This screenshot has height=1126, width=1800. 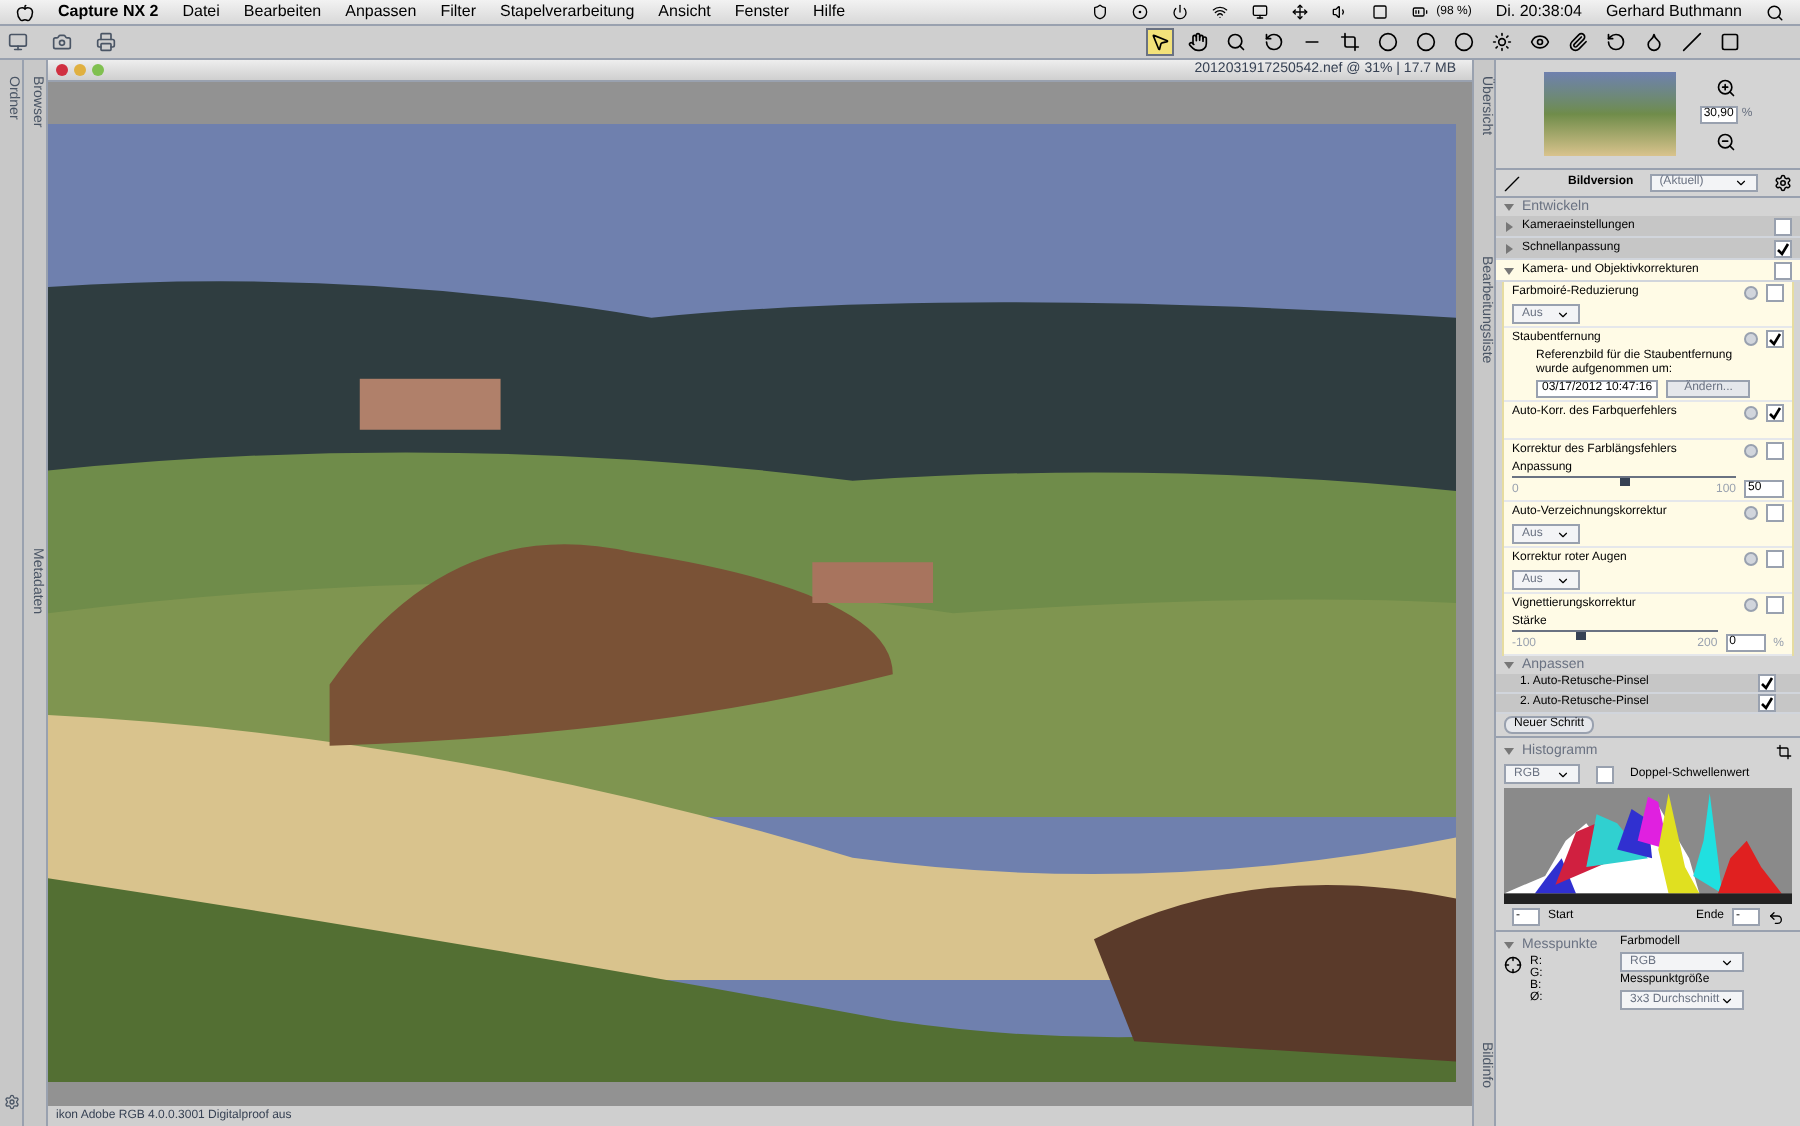 I want to click on tool-pointer-button, so click(x=1160, y=42).